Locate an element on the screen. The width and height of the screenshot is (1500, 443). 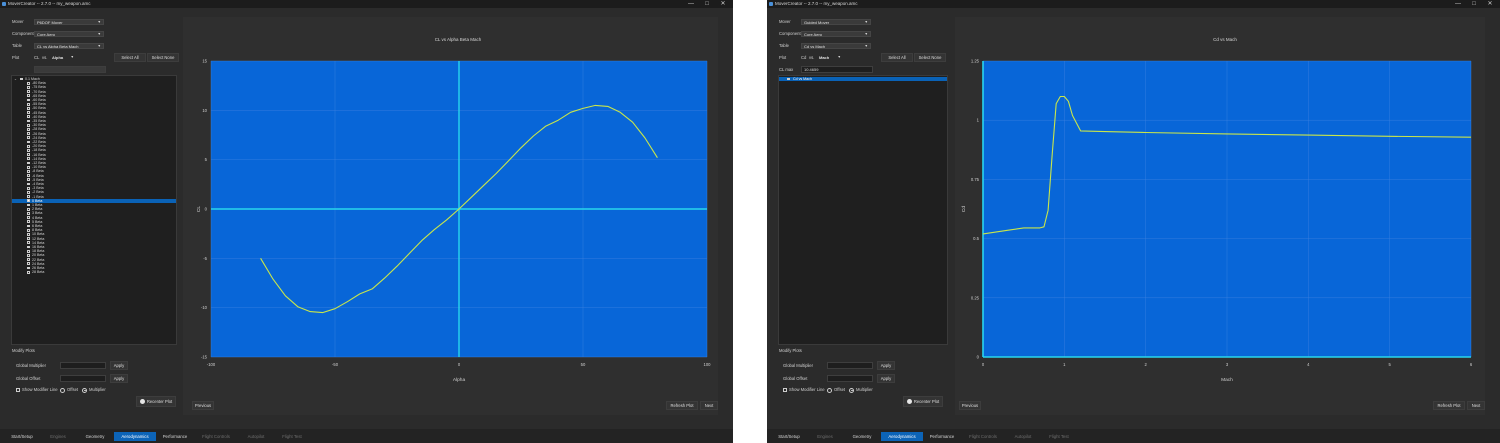
tree-item-beta: 28 Beta is located at coordinates (94, 272).